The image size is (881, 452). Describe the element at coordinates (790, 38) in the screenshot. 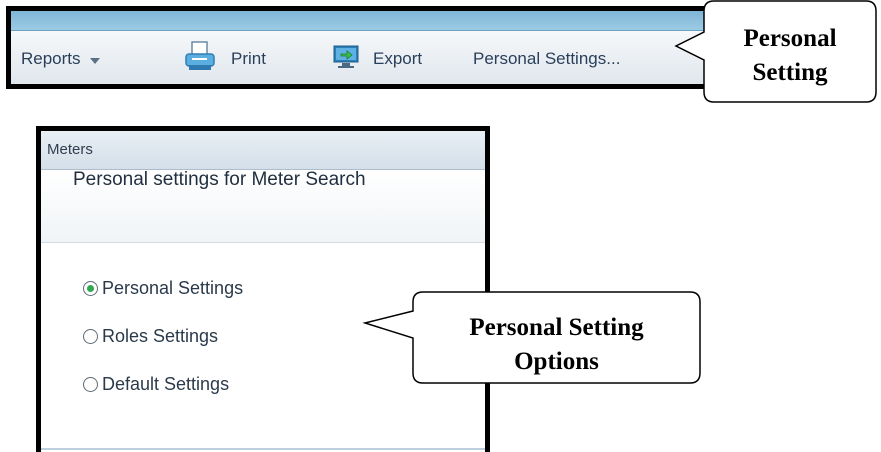

I see `callout-top-line1: Personal` at that location.